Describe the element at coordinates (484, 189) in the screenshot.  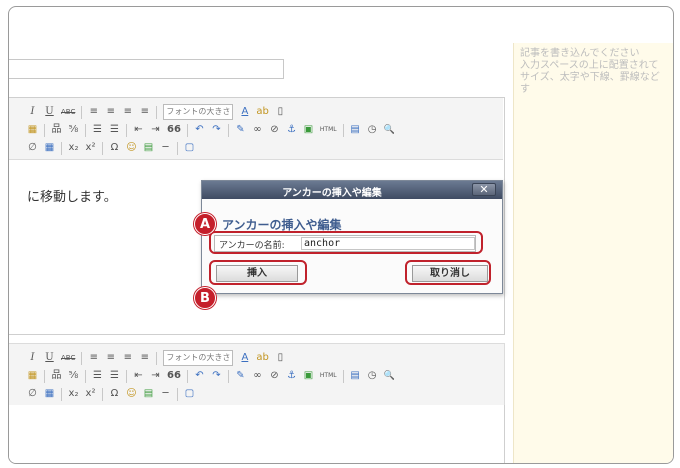
I see `close-icon: ✕` at that location.